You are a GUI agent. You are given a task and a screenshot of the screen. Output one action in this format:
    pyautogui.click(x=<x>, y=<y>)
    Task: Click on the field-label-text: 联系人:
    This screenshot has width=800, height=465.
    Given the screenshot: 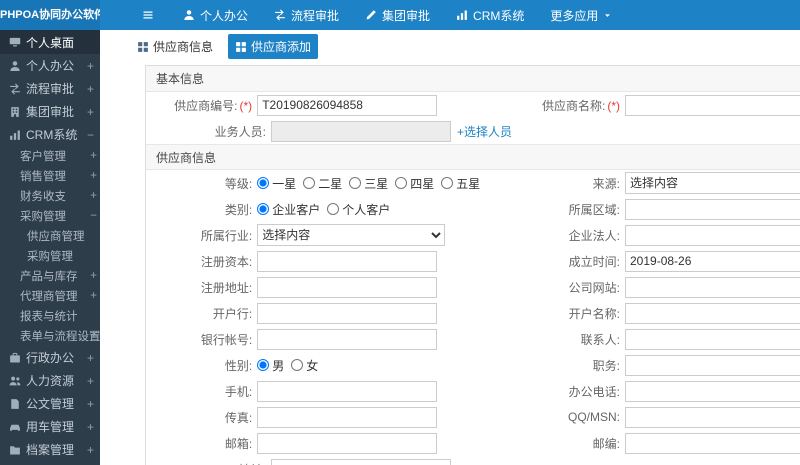 What is the action you would take?
    pyautogui.click(x=600, y=339)
    